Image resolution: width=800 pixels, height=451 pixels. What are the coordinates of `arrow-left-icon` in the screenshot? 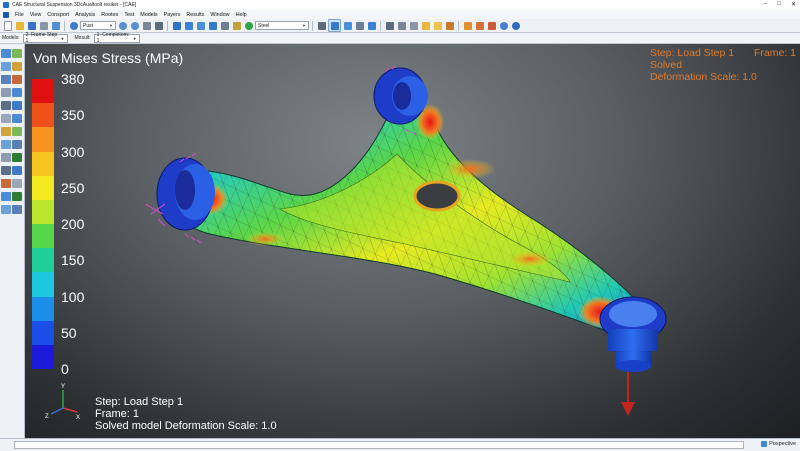 It's located at (467, 25).